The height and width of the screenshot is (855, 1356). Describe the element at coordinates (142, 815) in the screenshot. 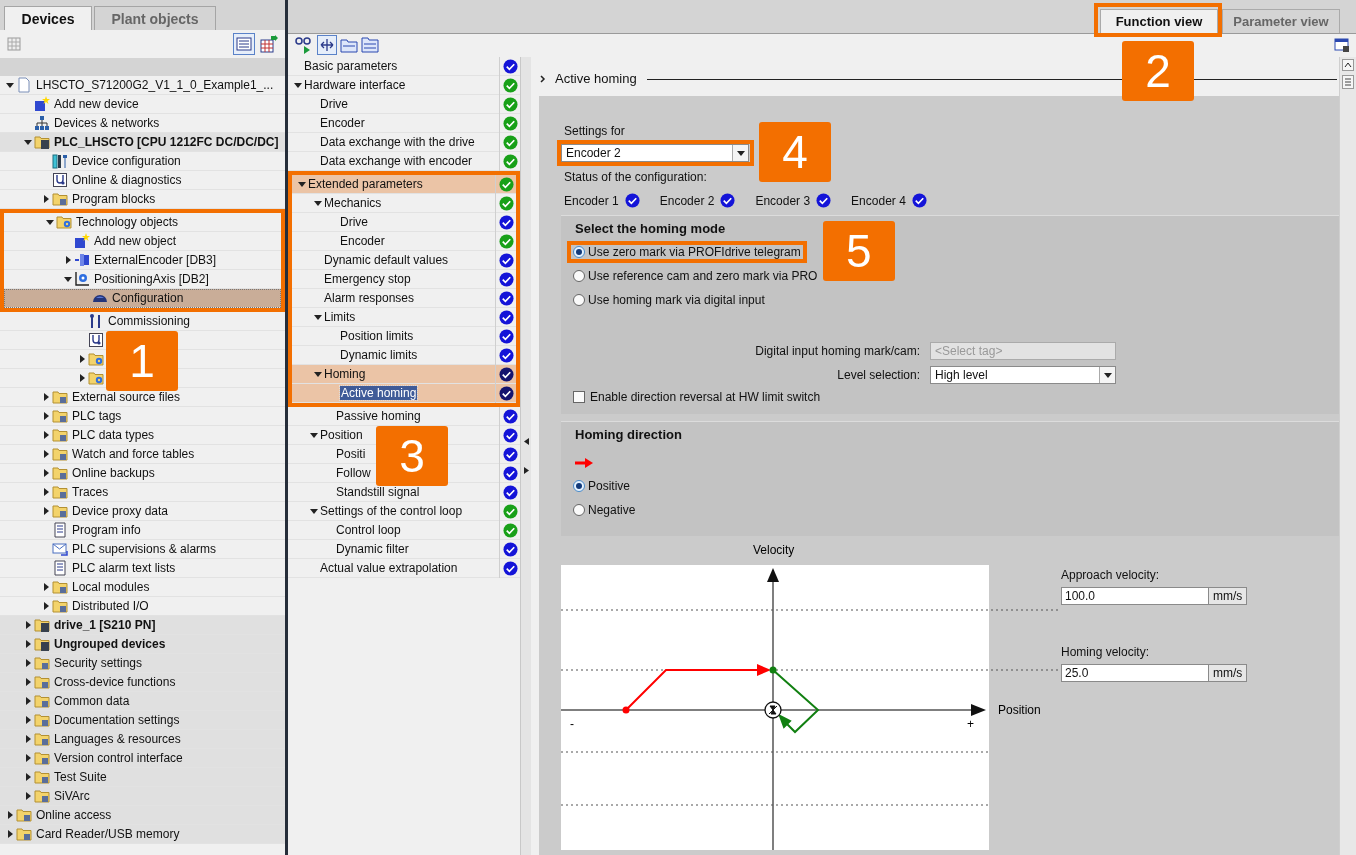

I see `tree-item: Online access` at that location.